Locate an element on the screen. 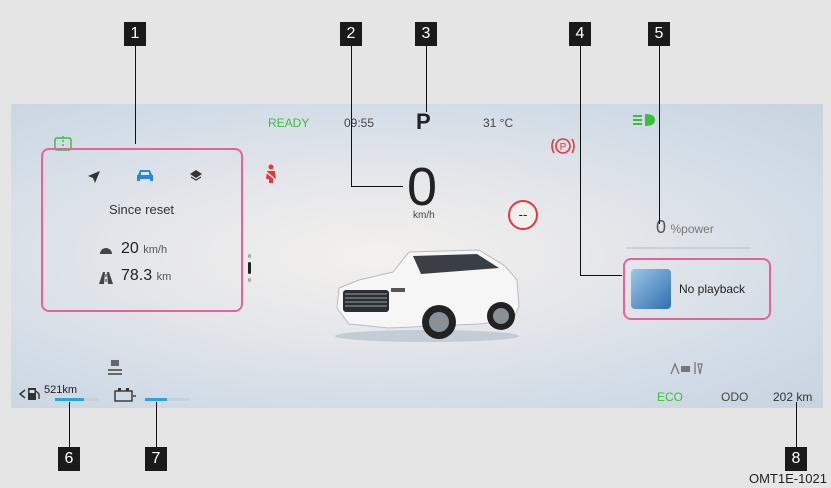 The image size is (831, 488). speed-limit-value: -- is located at coordinates (523, 214).